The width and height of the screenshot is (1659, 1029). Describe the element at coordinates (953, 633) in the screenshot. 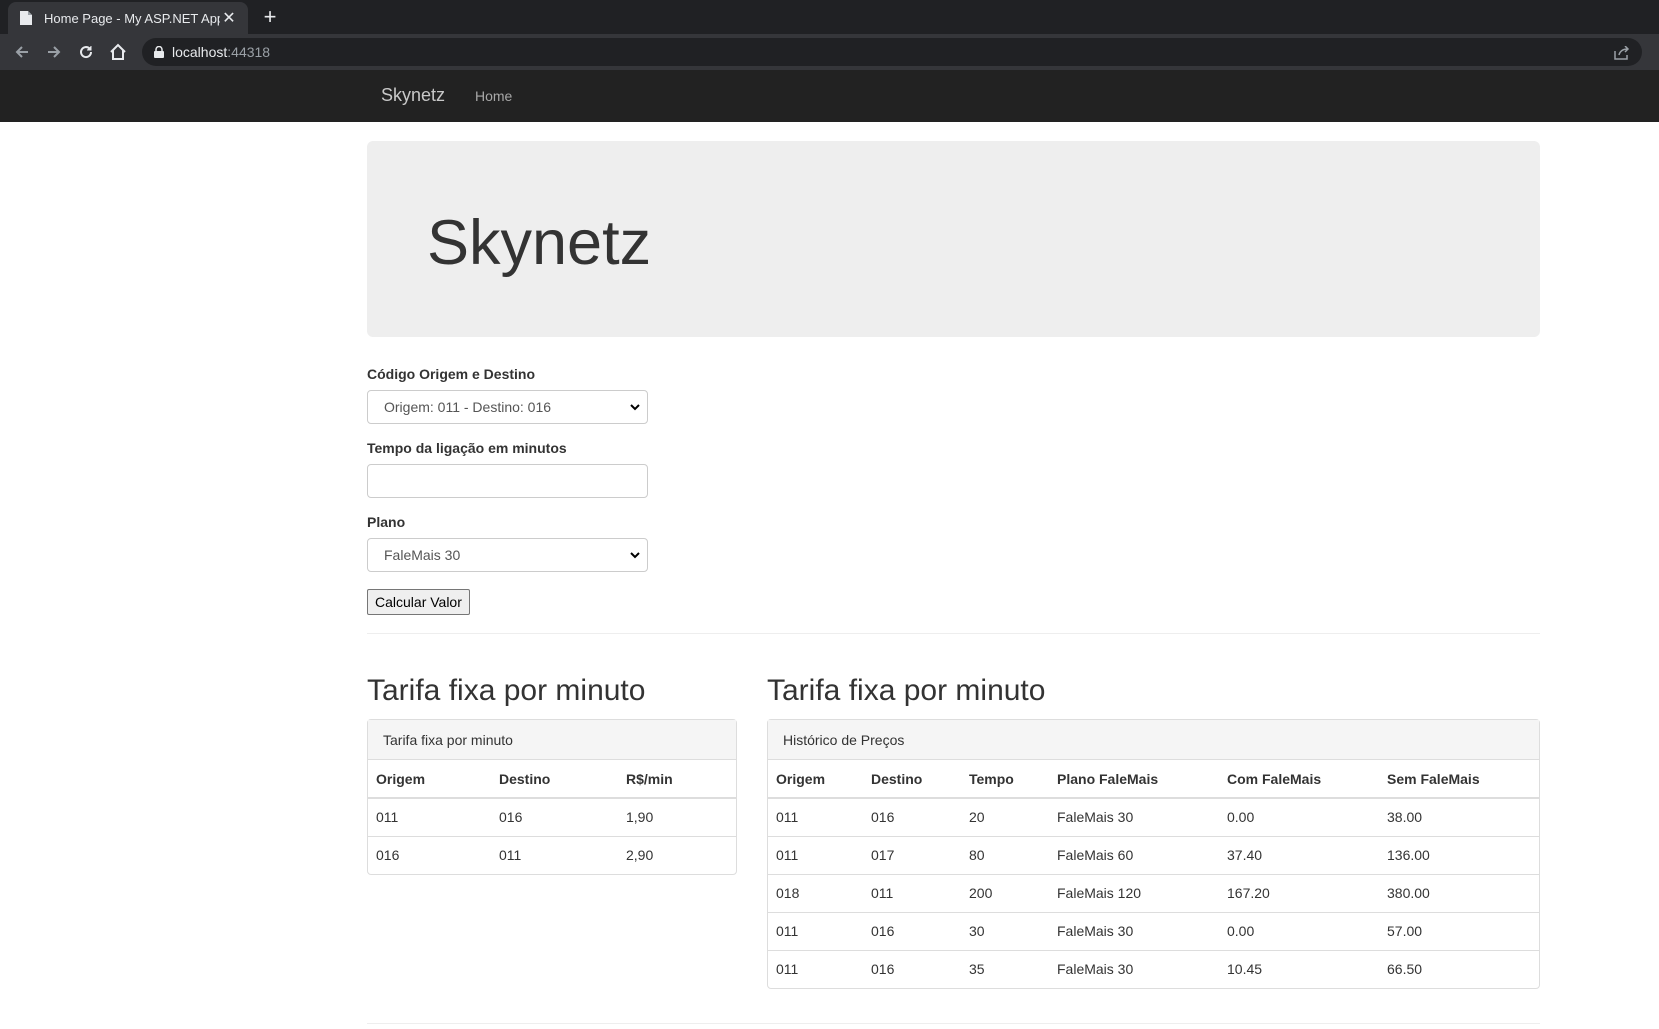

I see `divider` at that location.